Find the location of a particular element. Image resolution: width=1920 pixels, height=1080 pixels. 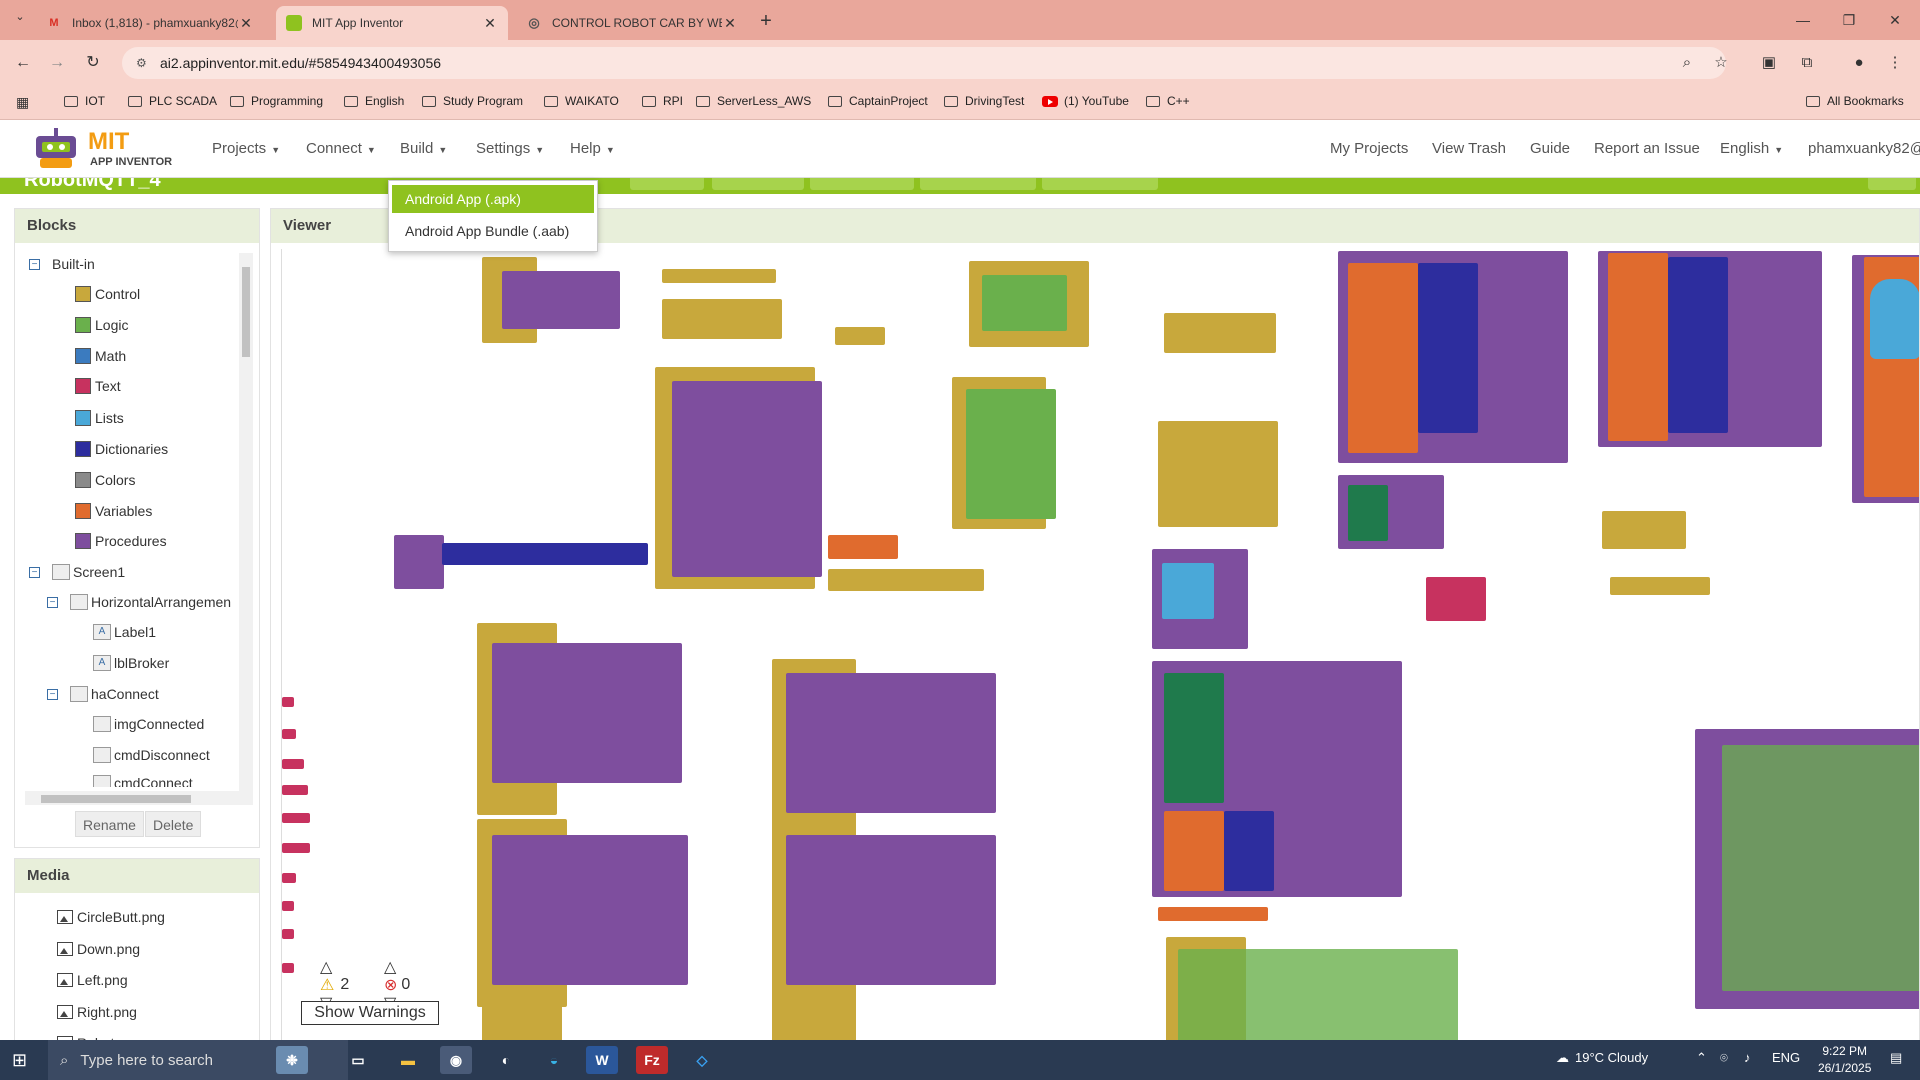

site-info-icon: ⚙ is located at coordinates (143, 63).